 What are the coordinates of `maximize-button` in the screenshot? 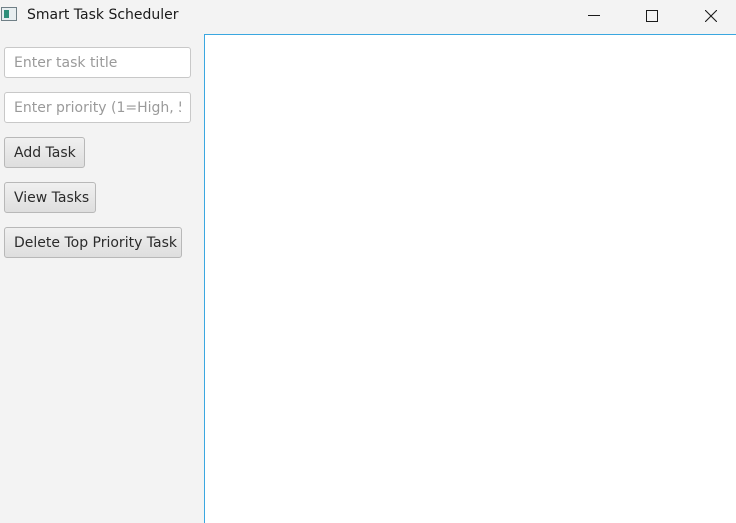 It's located at (652, 16).